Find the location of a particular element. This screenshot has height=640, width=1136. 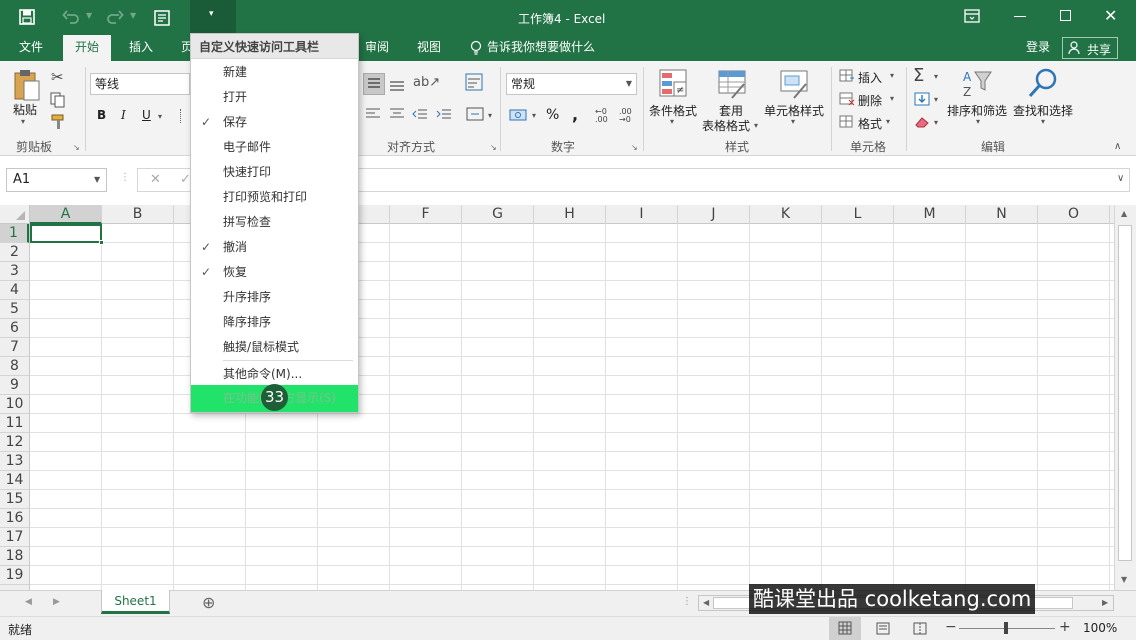

column-header-n: N is located at coordinates (1002, 214).